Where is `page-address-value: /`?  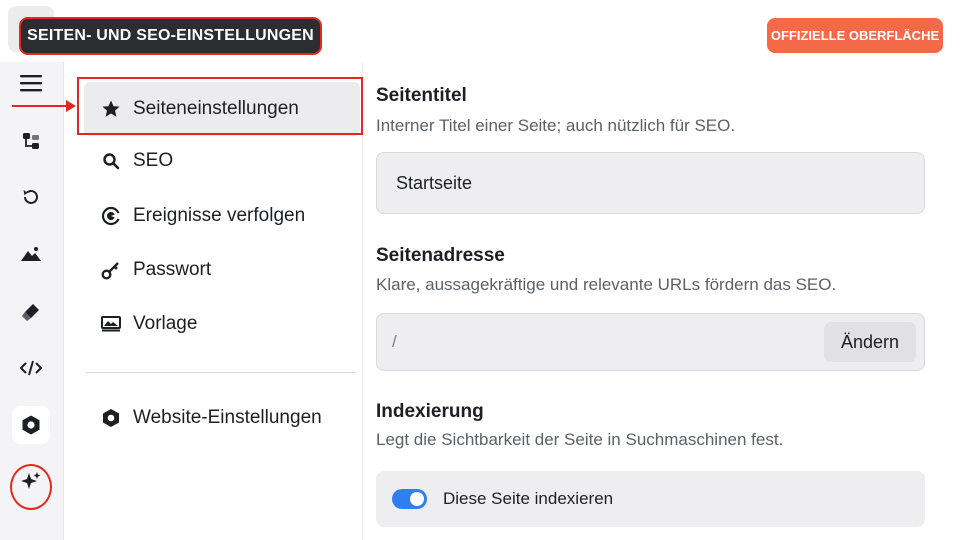
page-address-value: / is located at coordinates (394, 341).